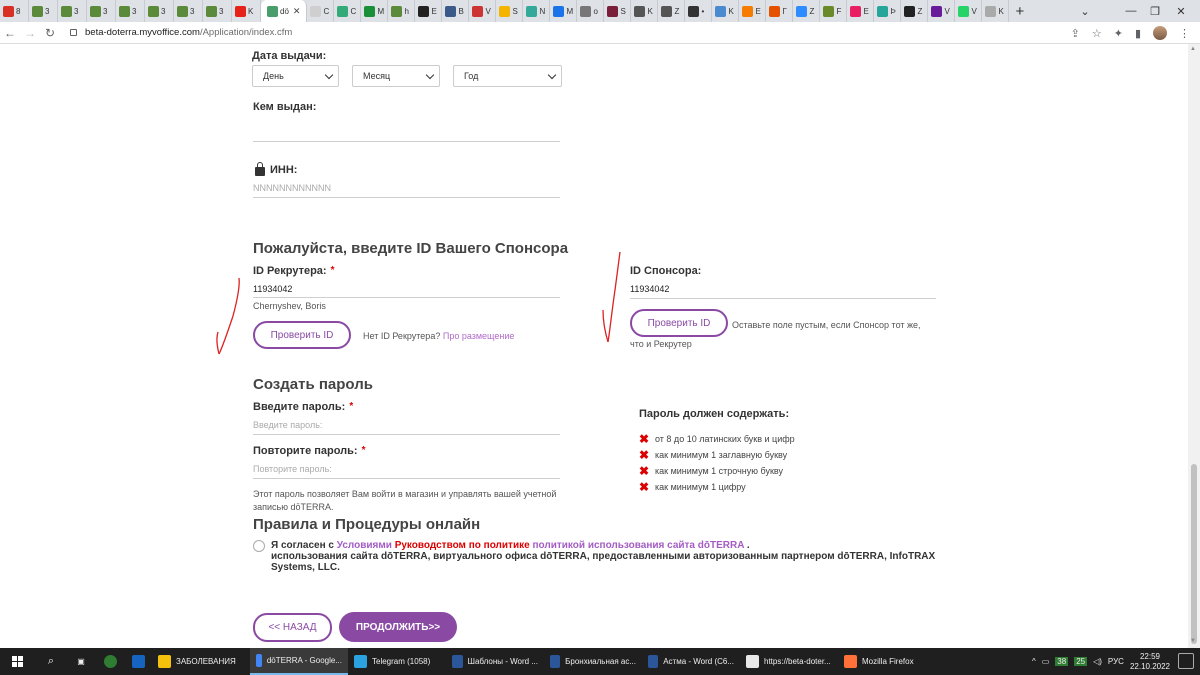  What do you see at coordinates (43, 11) in the screenshot?
I see `tab-1: 3` at bounding box center [43, 11].